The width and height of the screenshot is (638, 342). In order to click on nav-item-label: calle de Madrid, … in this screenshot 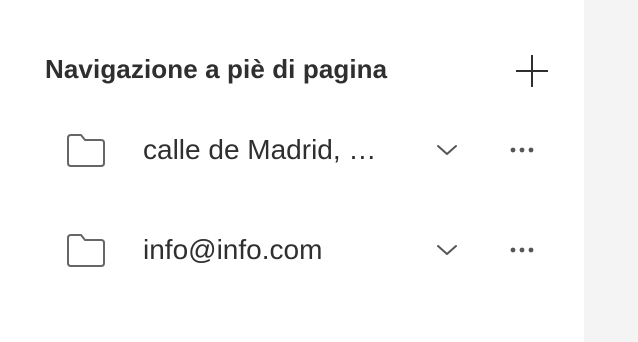, I will do `click(260, 149)`.